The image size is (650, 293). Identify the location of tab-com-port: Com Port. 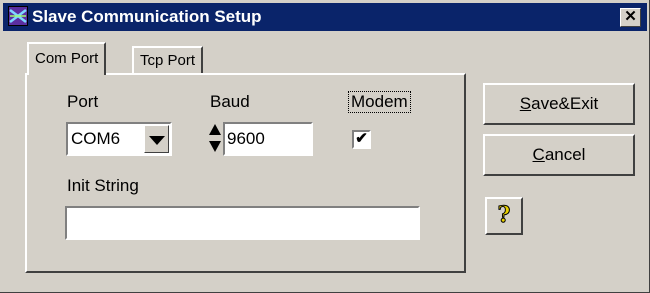
(67, 58).